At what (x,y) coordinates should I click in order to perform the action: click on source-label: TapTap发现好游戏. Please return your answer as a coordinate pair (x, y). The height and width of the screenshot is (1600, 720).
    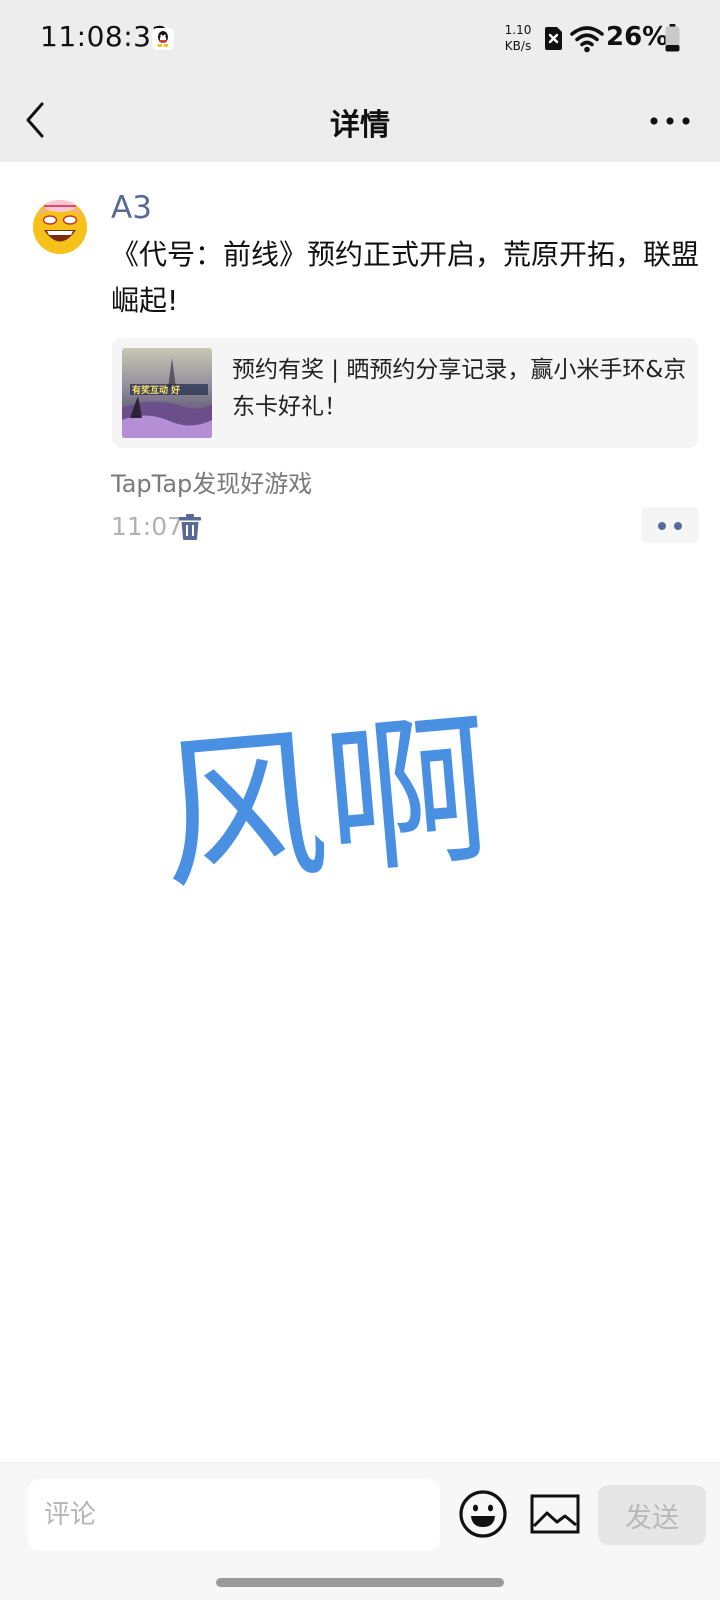
    Looking at the image, I should click on (211, 481).